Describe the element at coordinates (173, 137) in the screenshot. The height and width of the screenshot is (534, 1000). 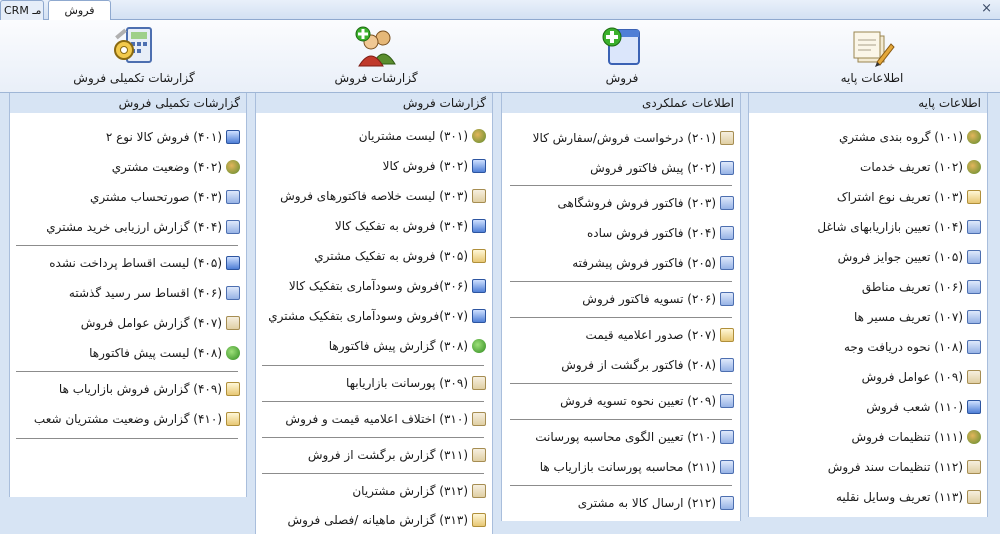
I see `menu-item-401: (۴۰۱) فروش کالا نوع ۲` at that location.